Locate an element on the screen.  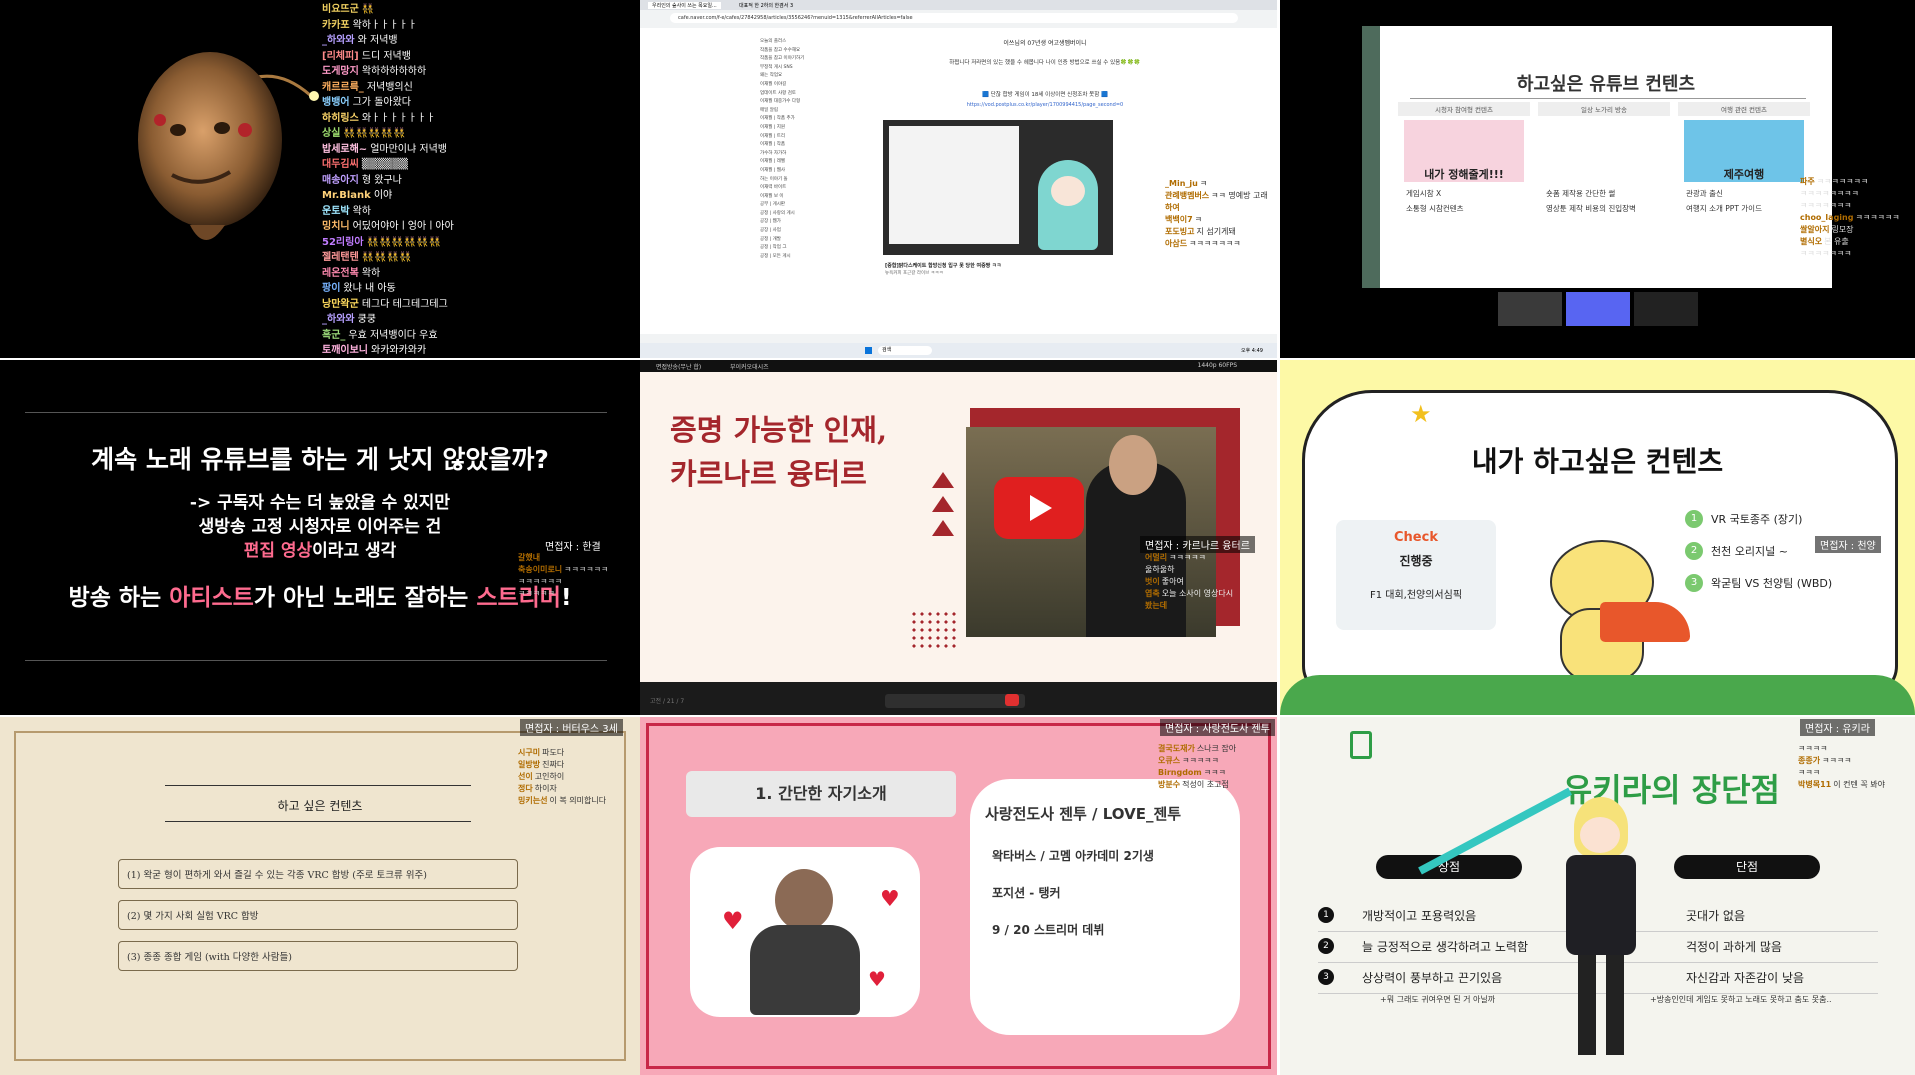
chat-username: 결국도재가 is located at coordinates (1176, 748).